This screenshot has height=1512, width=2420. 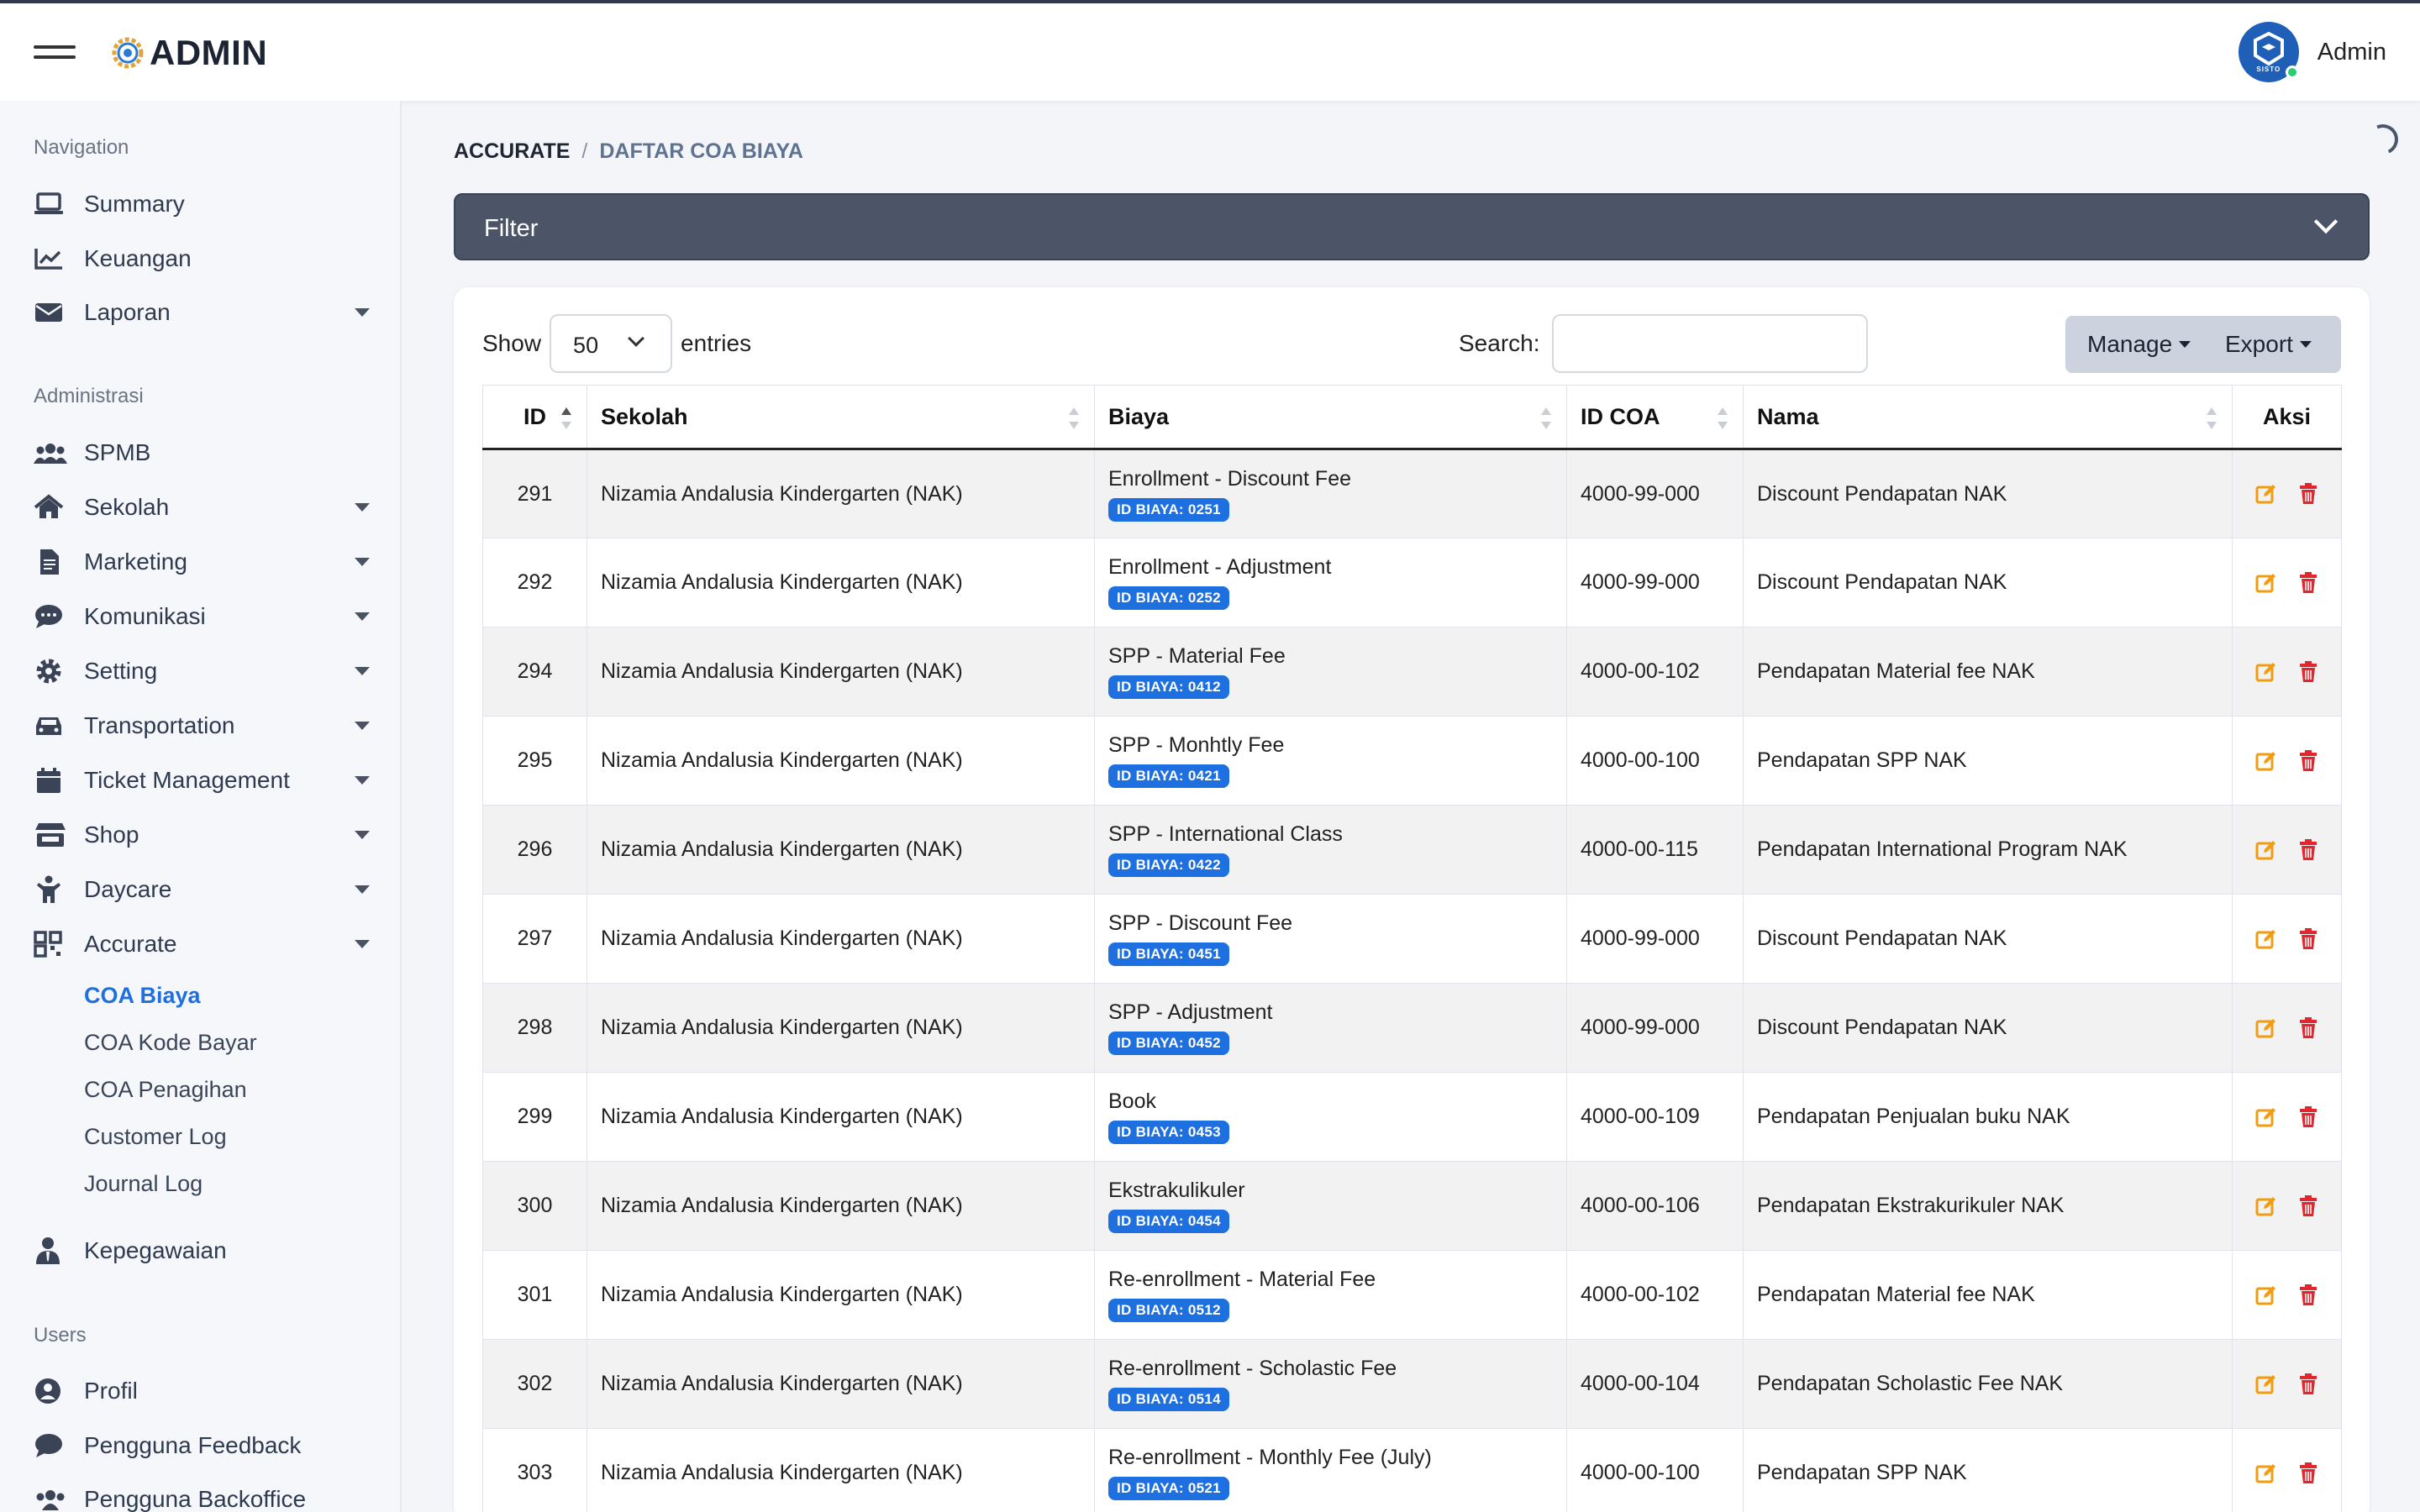 I want to click on id-biaya-badge: ID BIAYA: 0512, so click(x=1168, y=1310).